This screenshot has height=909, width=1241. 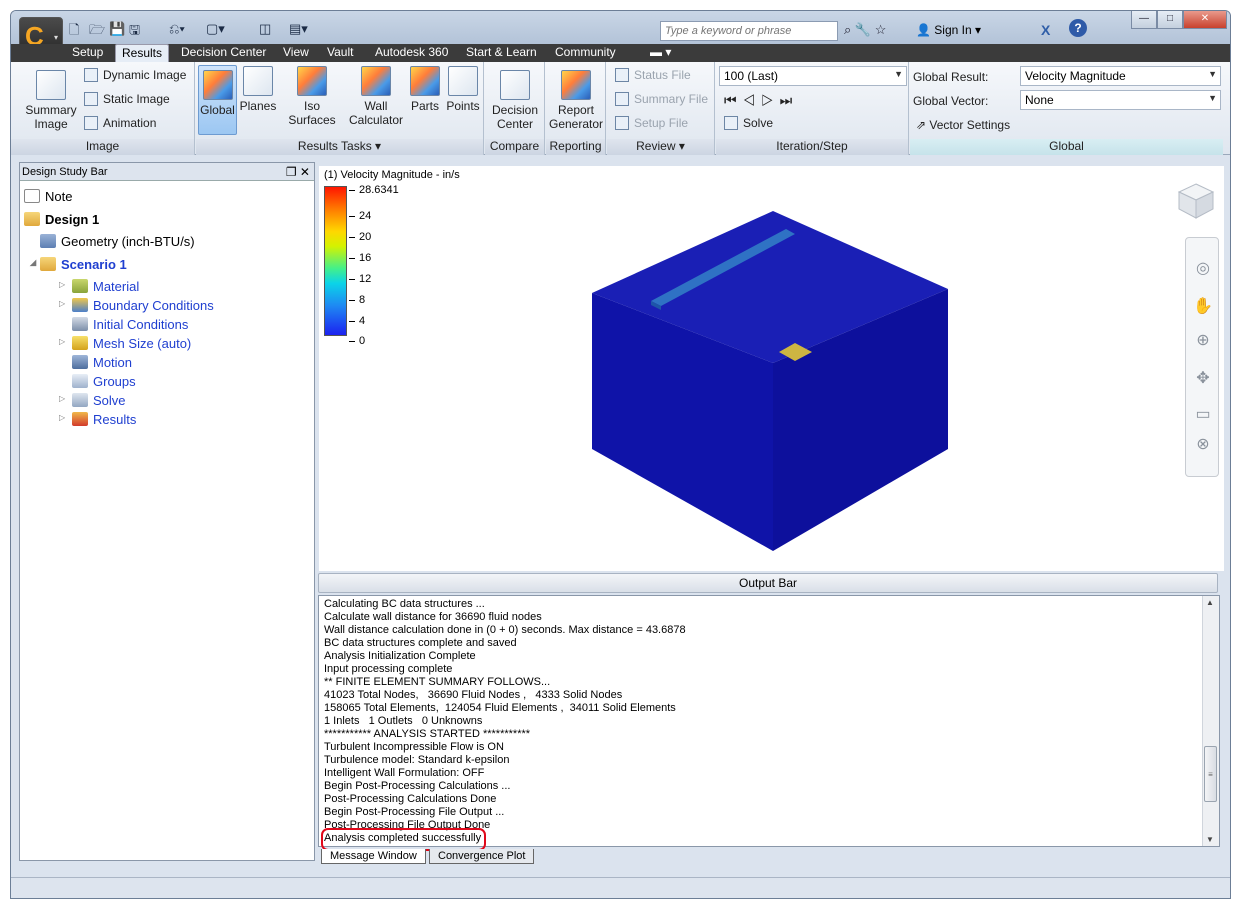 What do you see at coordinates (215, 29) in the screenshot?
I see `view-icon: ▢▾` at bounding box center [215, 29].